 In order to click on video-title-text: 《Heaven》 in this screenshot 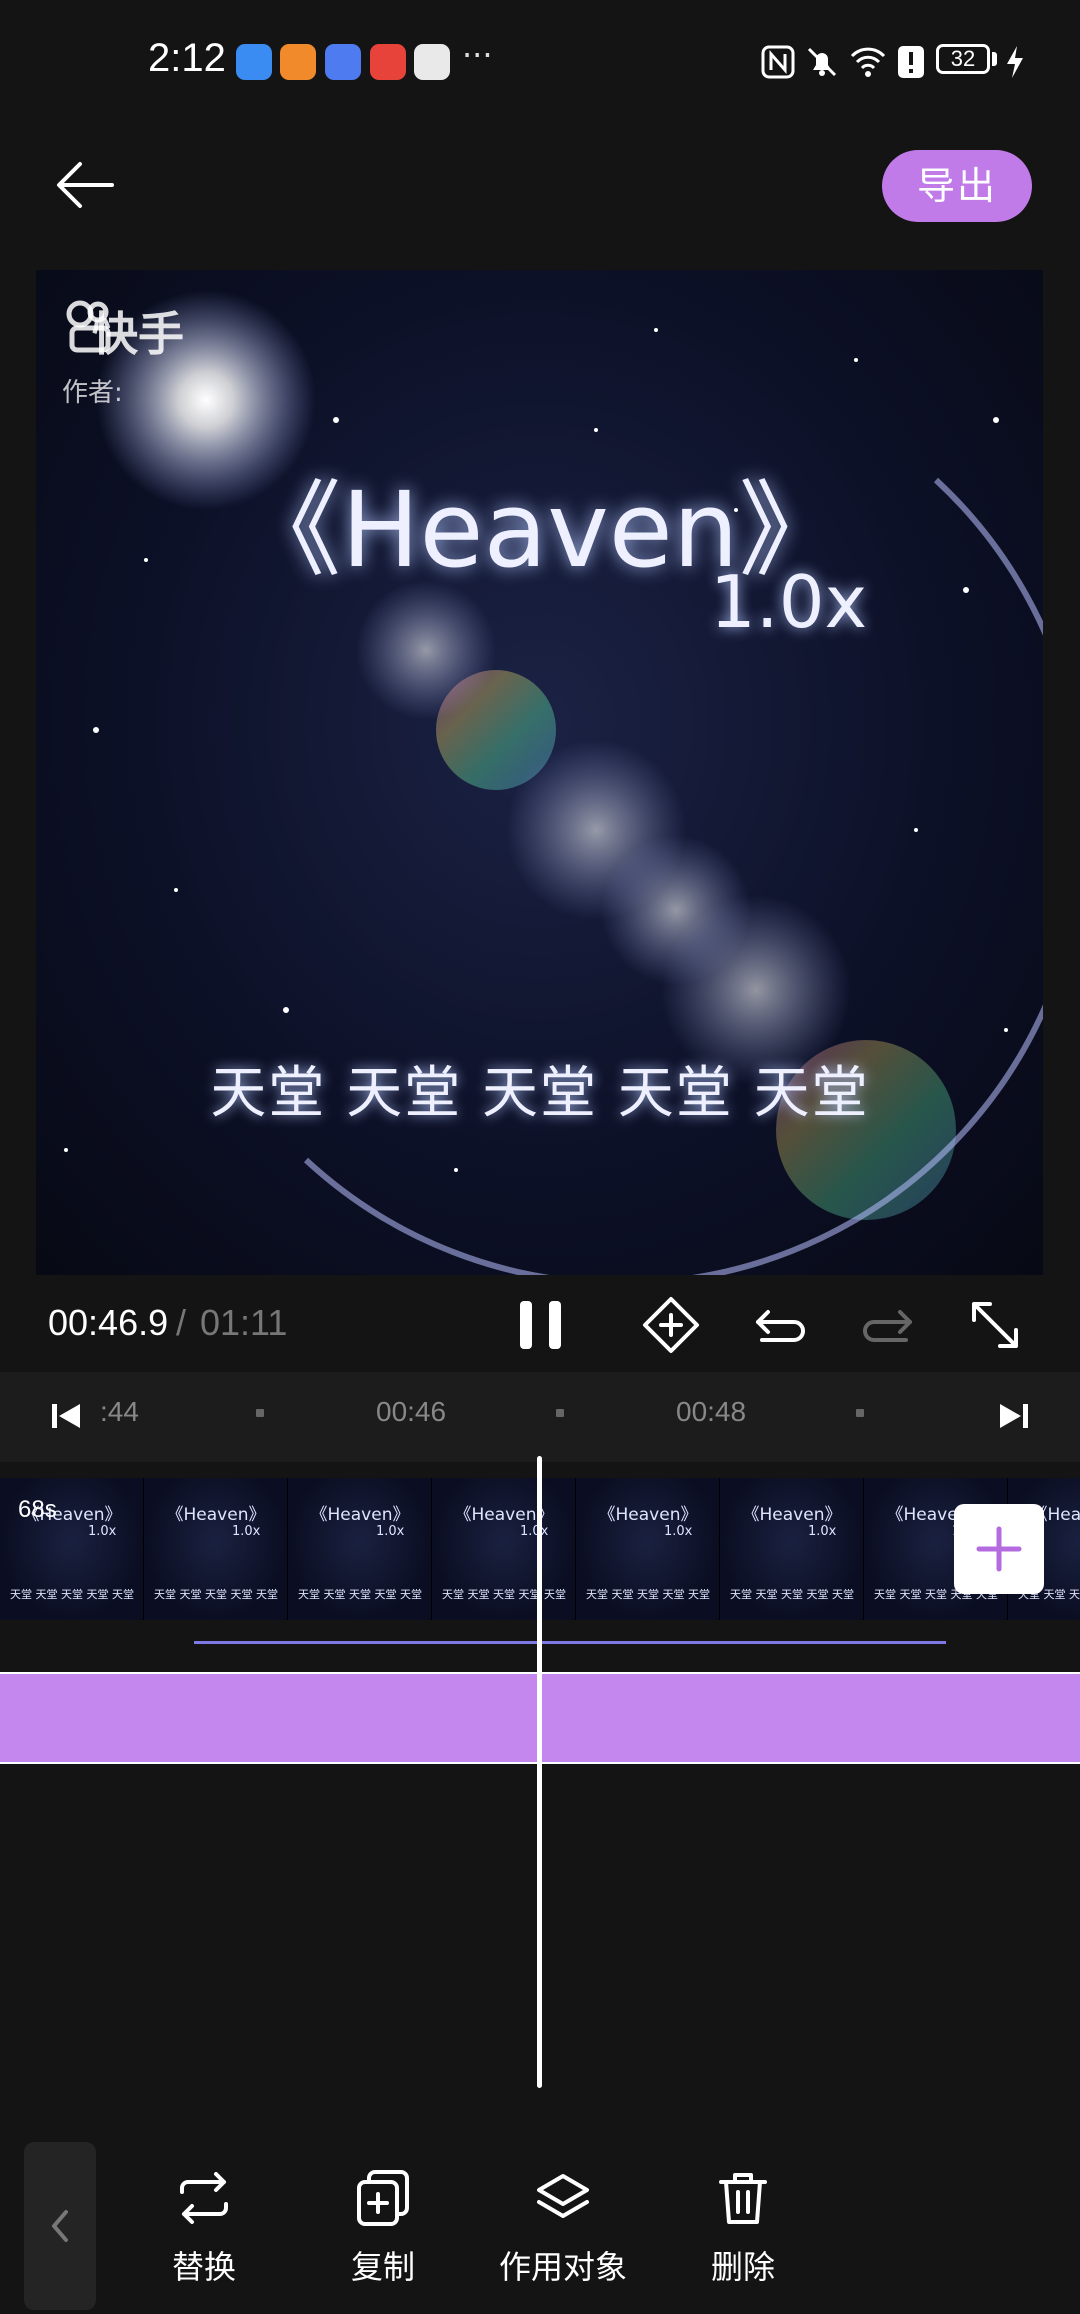, I will do `click(540, 530)`.